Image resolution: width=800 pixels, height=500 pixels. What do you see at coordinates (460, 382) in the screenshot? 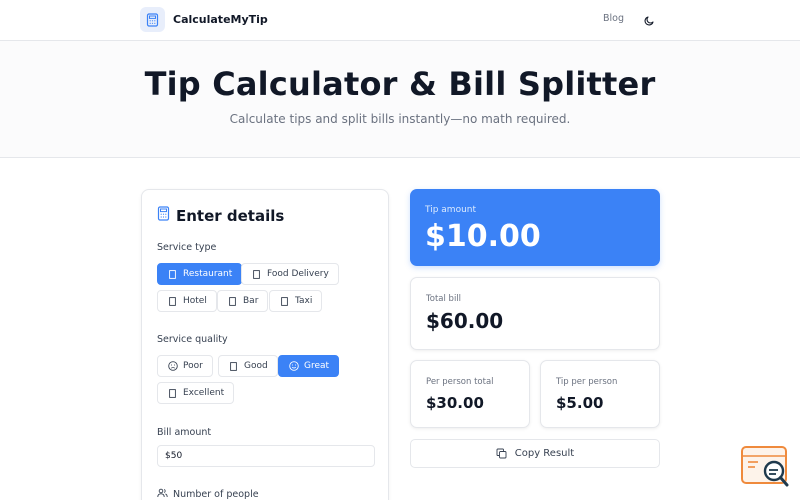
I see `per-person-total-label: Per person total` at bounding box center [460, 382].